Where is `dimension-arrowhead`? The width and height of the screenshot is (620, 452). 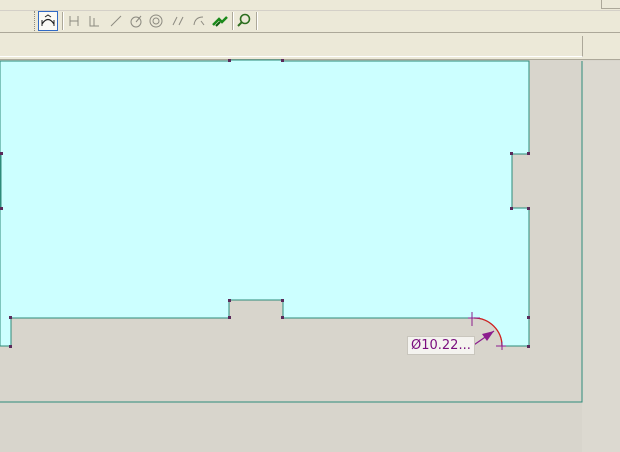
dimension-arrowhead is located at coordinates (488, 336).